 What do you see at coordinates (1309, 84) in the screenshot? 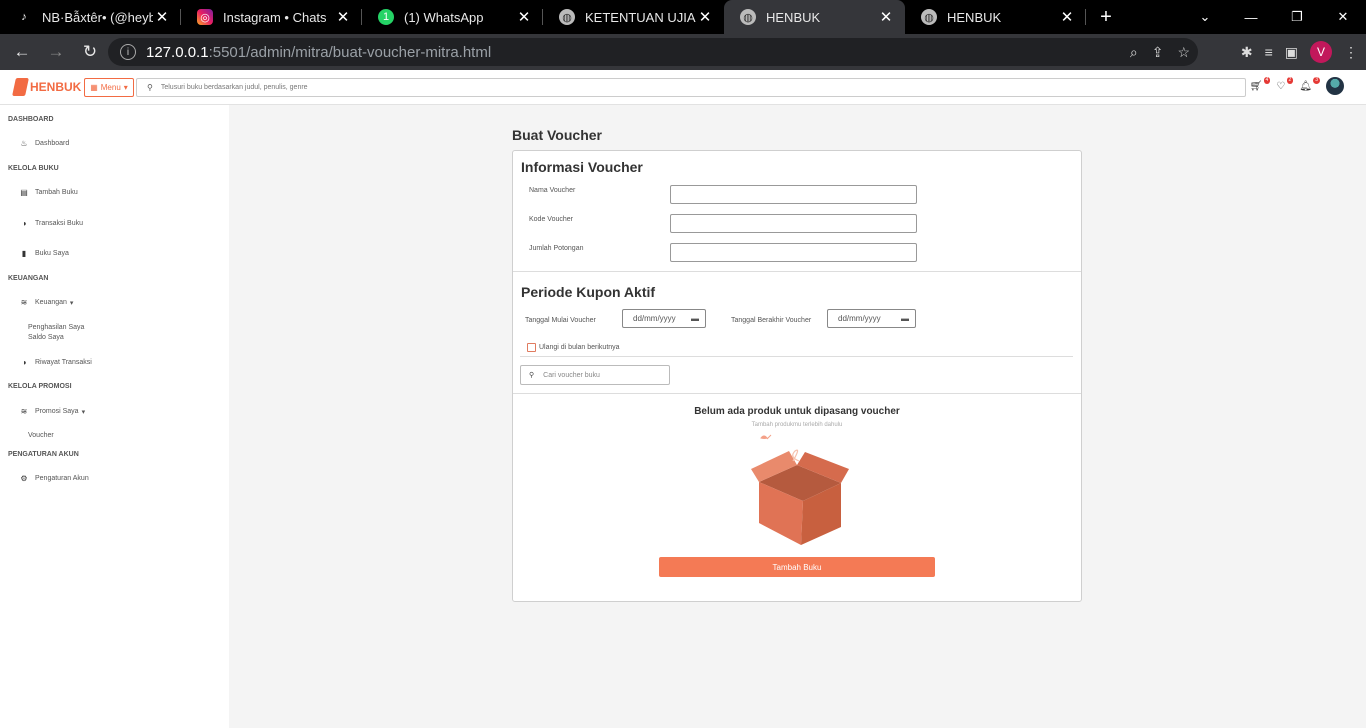
I see `bell-icon: 🔔︎ 3` at bounding box center [1309, 84].